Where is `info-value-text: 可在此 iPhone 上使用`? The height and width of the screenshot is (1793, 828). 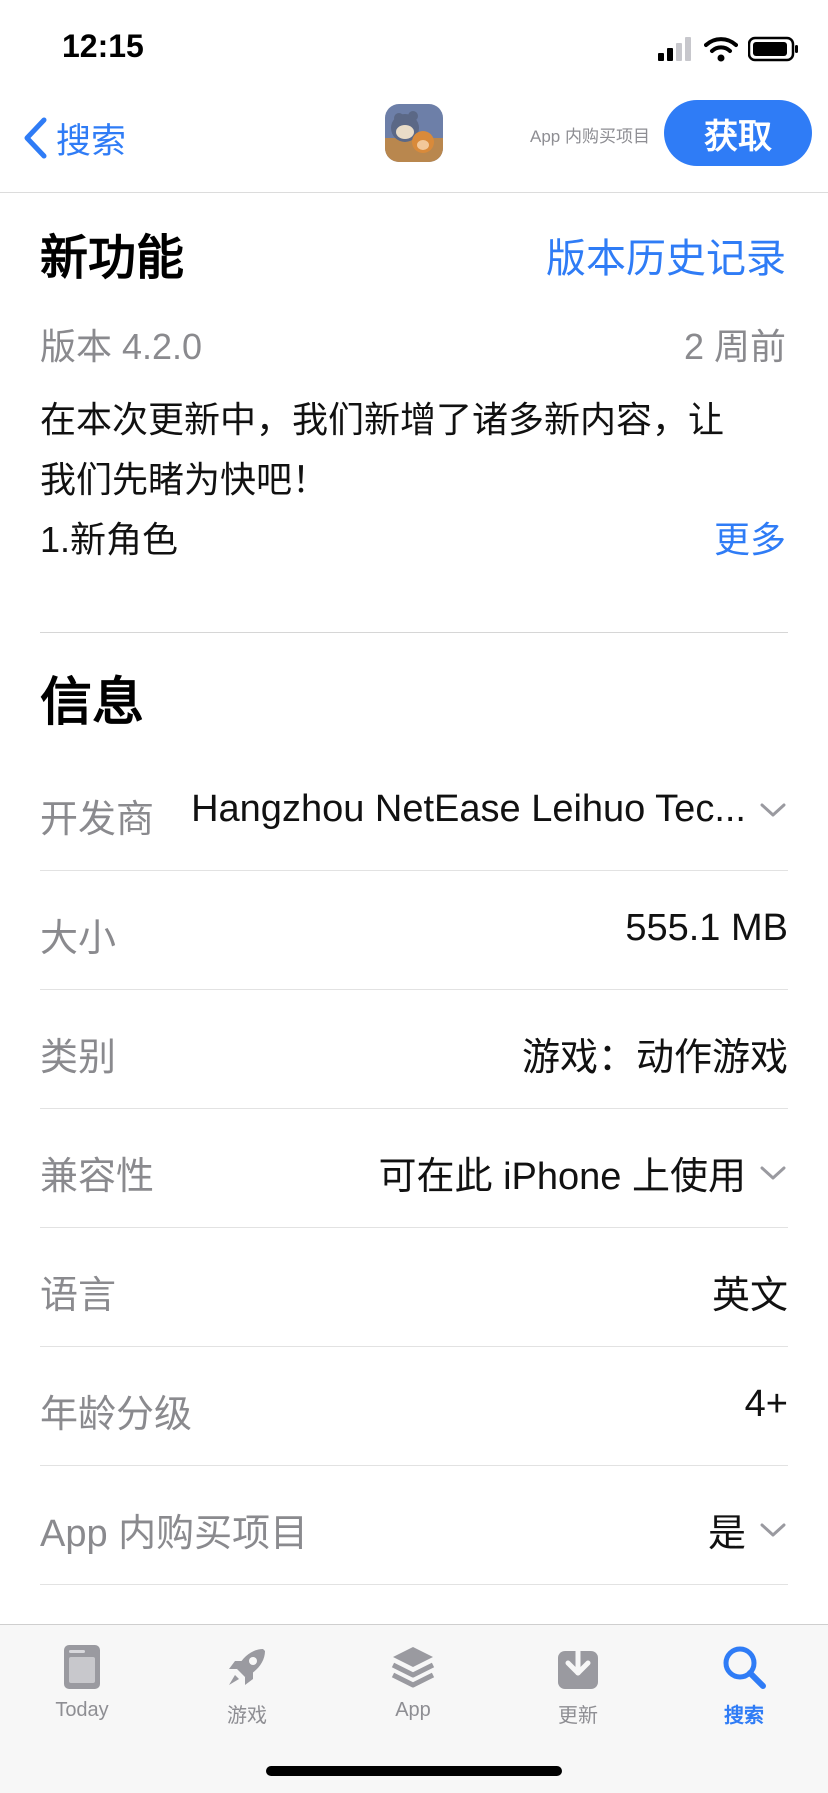 info-value-text: 可在此 iPhone 上使用 is located at coordinates (562, 1177).